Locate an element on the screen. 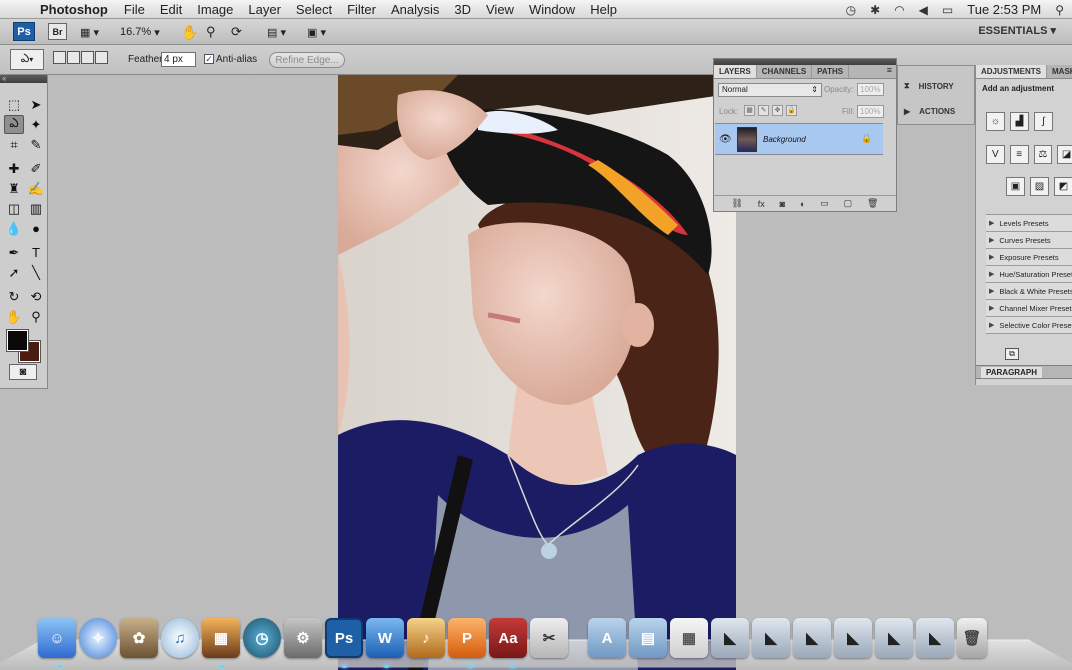 The width and height of the screenshot is (1072, 670). gradient-map-icon: ▨ is located at coordinates (1039, 186).